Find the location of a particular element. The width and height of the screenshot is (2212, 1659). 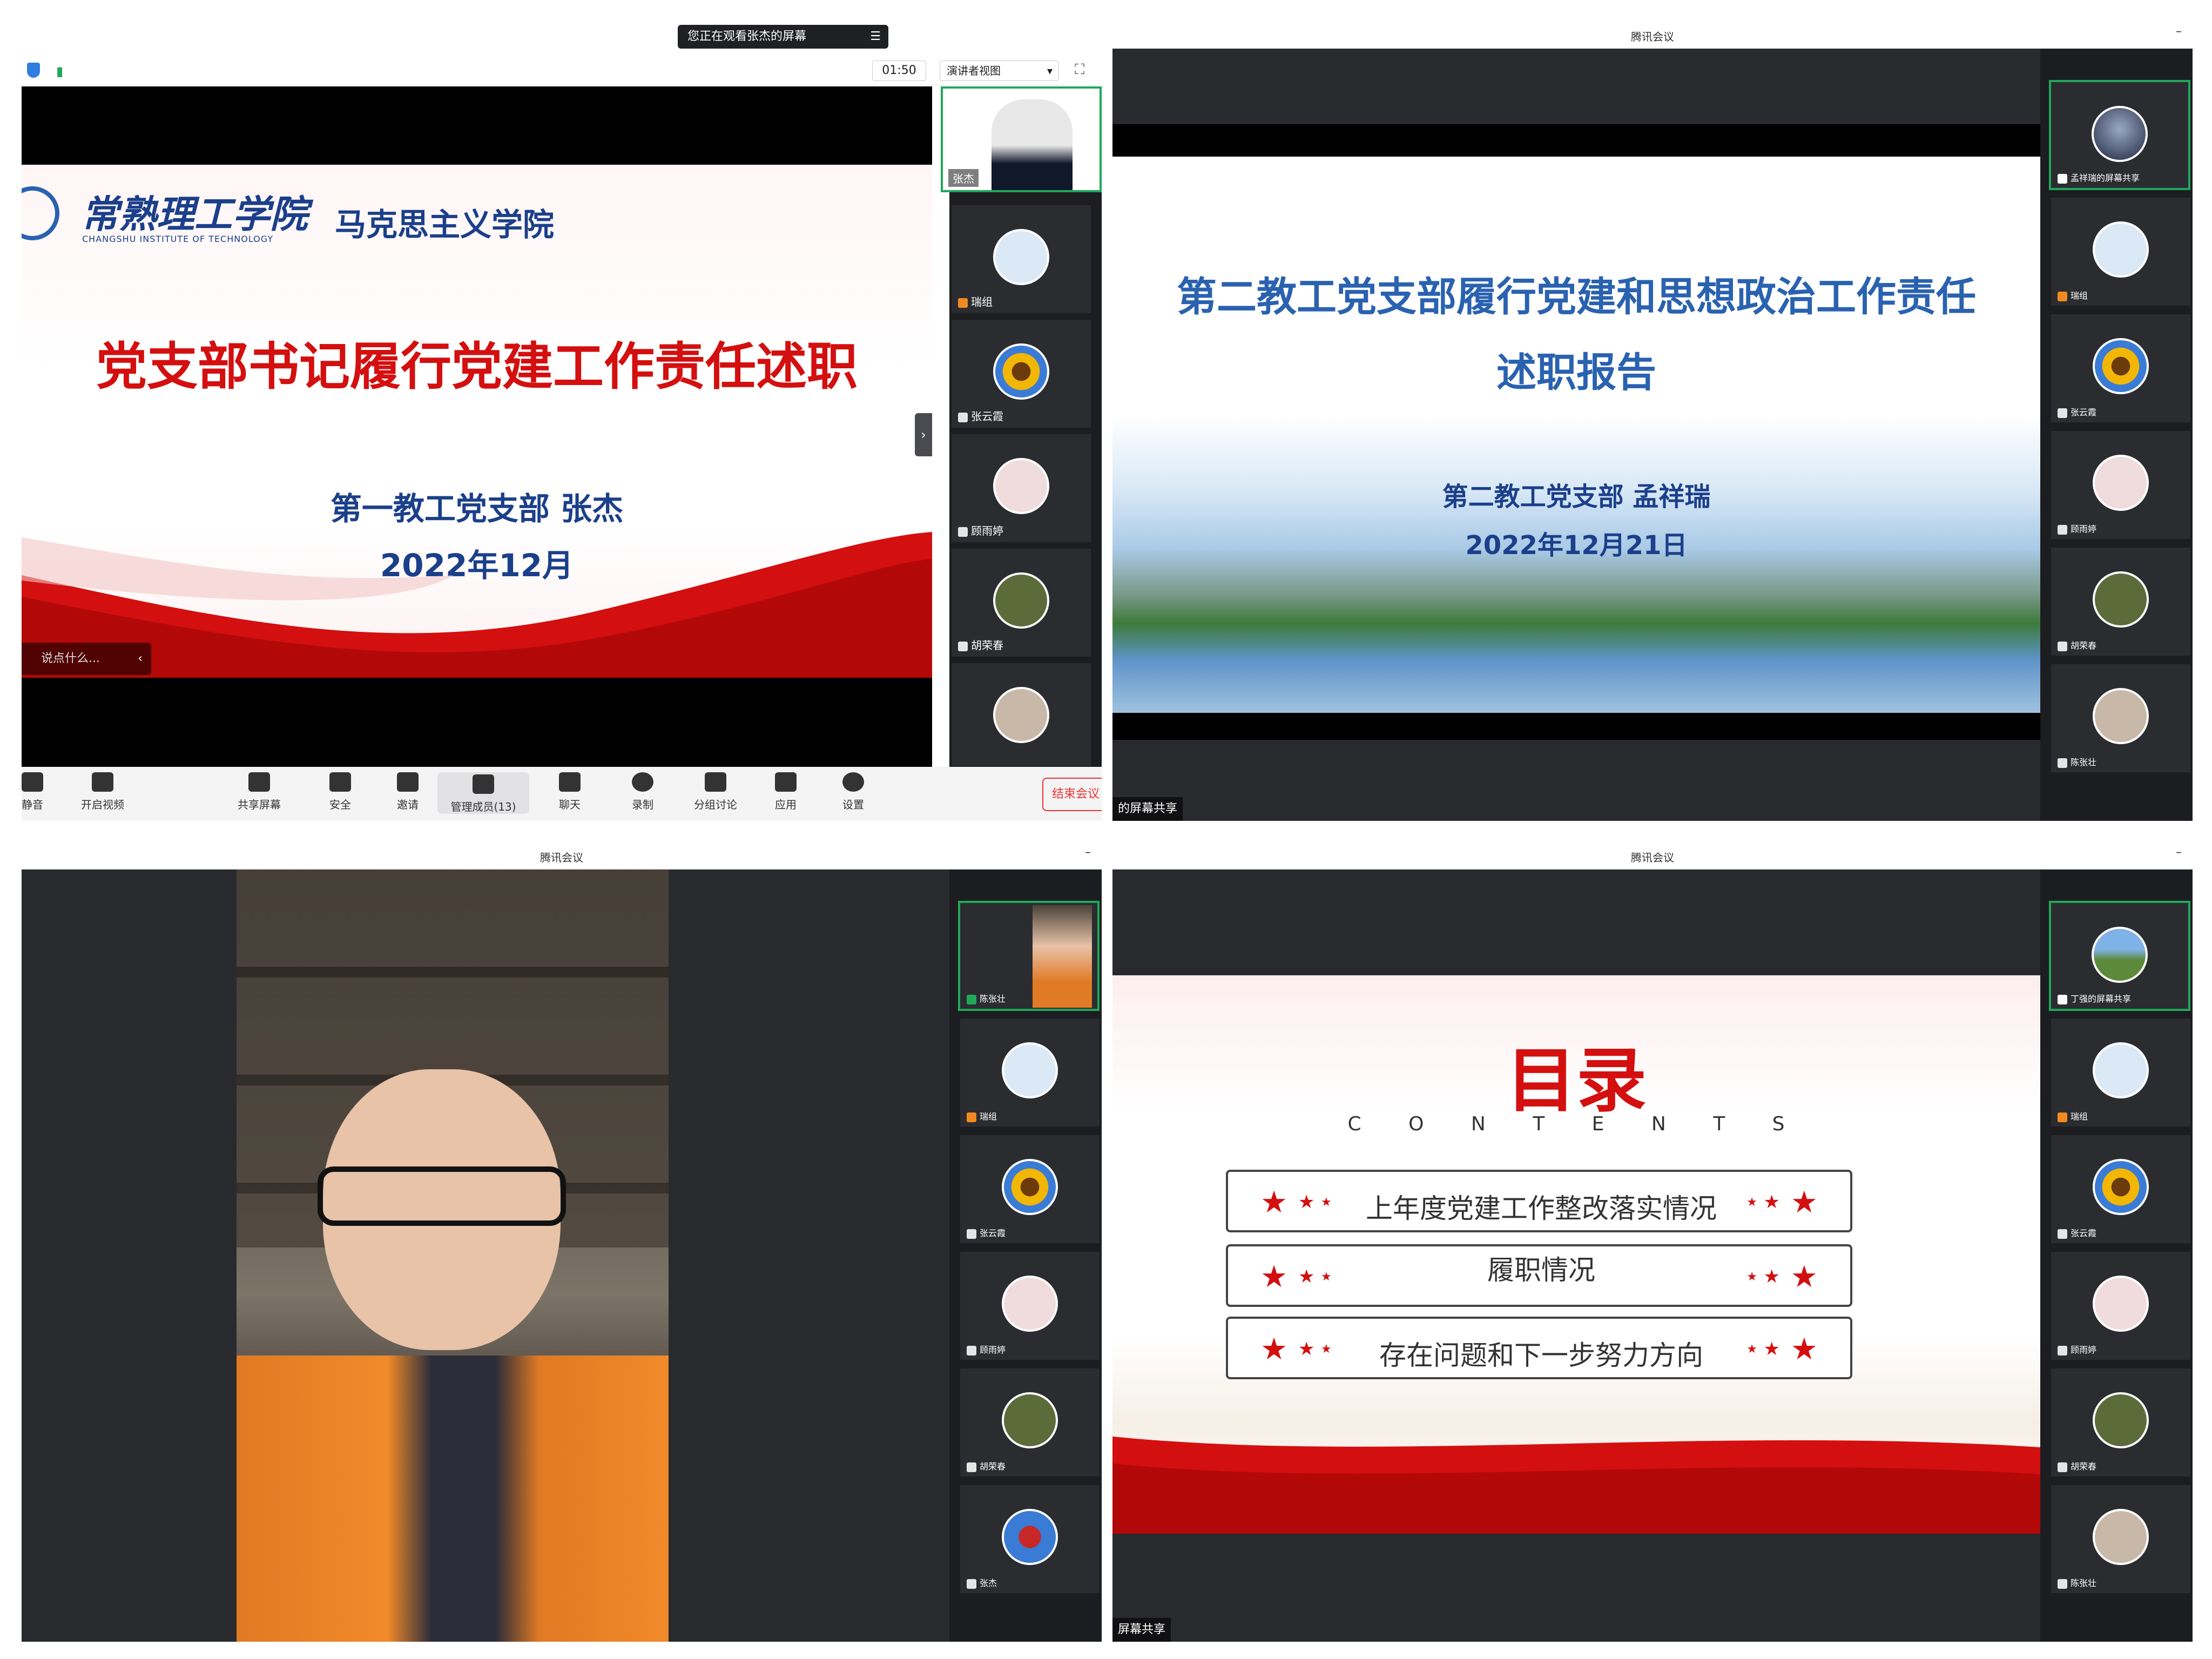

slide-title-line2: 述职报告 is located at coordinates (1576, 372).